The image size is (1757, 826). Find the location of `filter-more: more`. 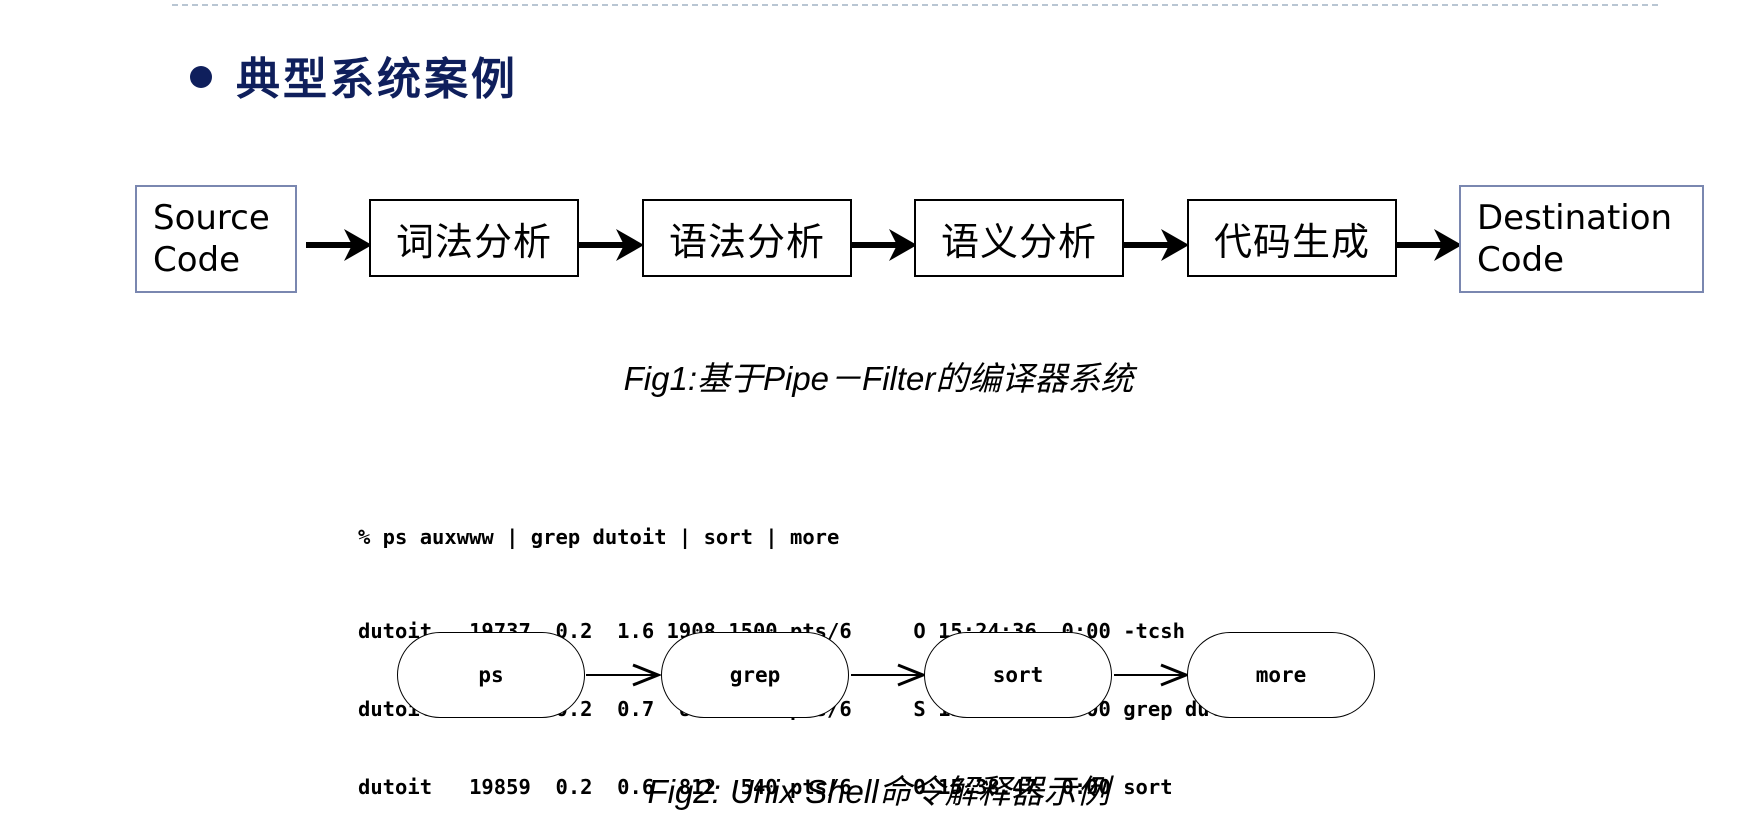

filter-more: more is located at coordinates (1281, 675).